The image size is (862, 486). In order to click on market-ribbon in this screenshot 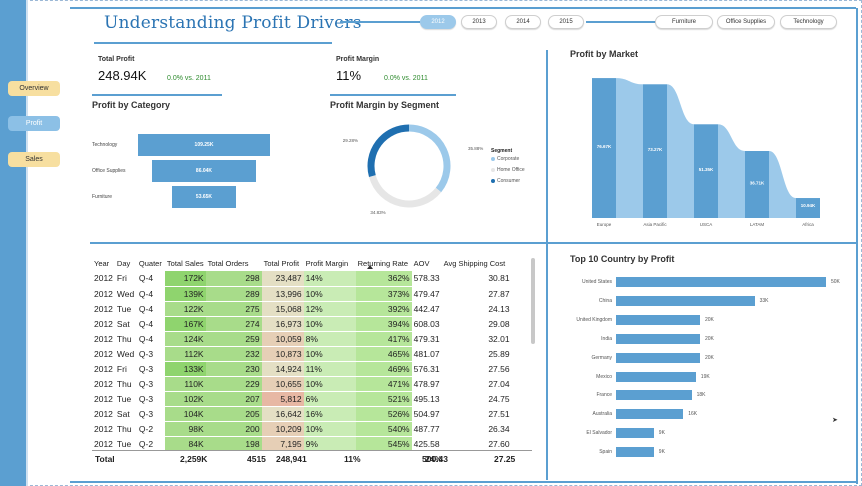, I will do `click(680, 151)`.